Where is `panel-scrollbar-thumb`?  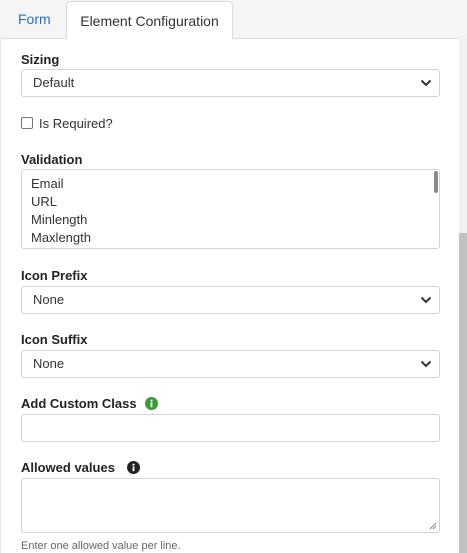 panel-scrollbar-thumb is located at coordinates (463, 393).